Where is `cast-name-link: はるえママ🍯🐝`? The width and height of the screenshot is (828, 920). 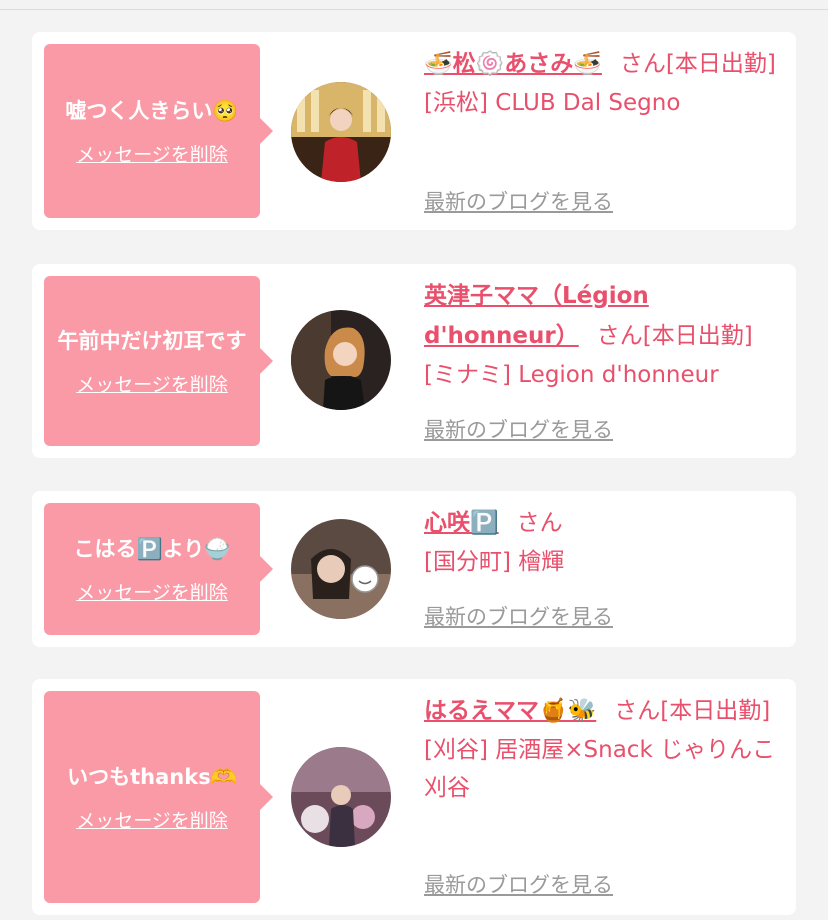 cast-name-link: はるえママ🍯🐝 is located at coordinates (510, 711).